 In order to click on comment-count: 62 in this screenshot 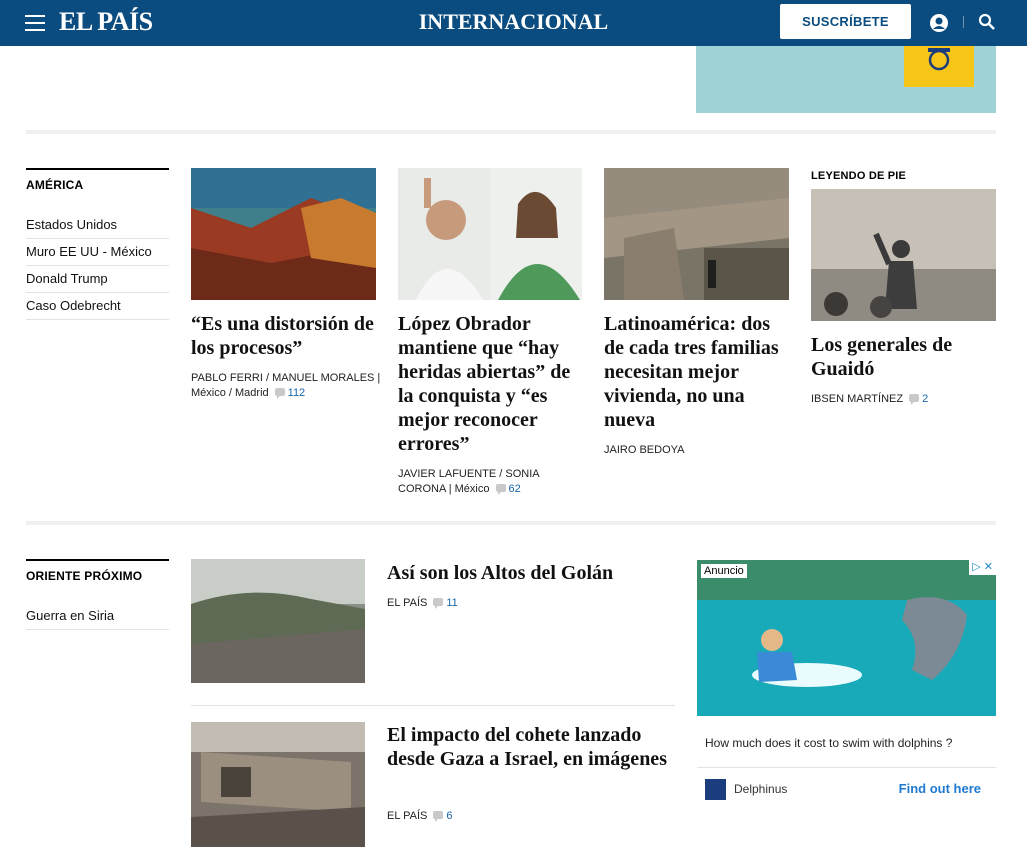, I will do `click(515, 489)`.